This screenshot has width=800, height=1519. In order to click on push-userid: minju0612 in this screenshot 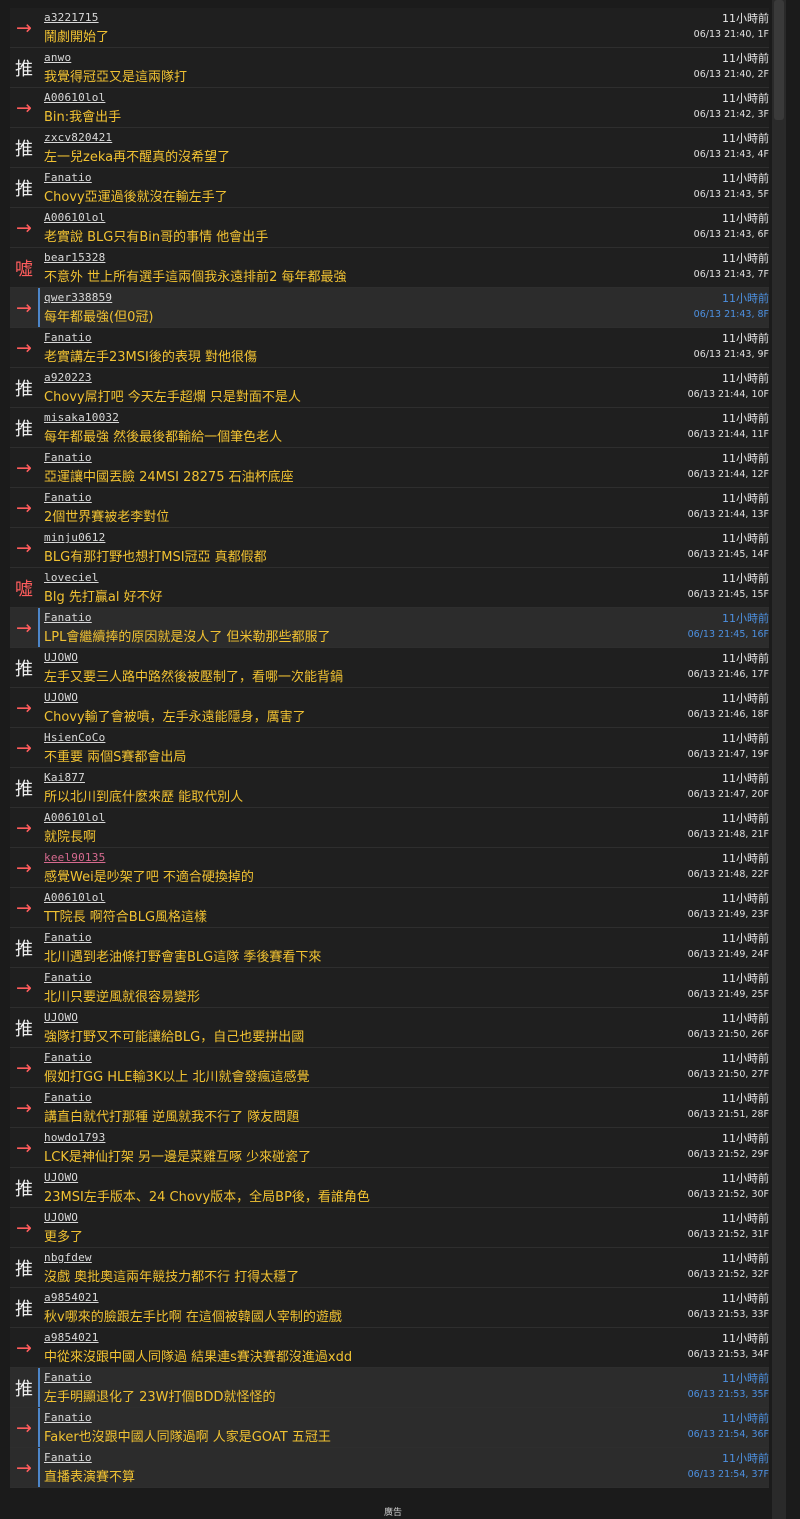, I will do `click(74, 537)`.